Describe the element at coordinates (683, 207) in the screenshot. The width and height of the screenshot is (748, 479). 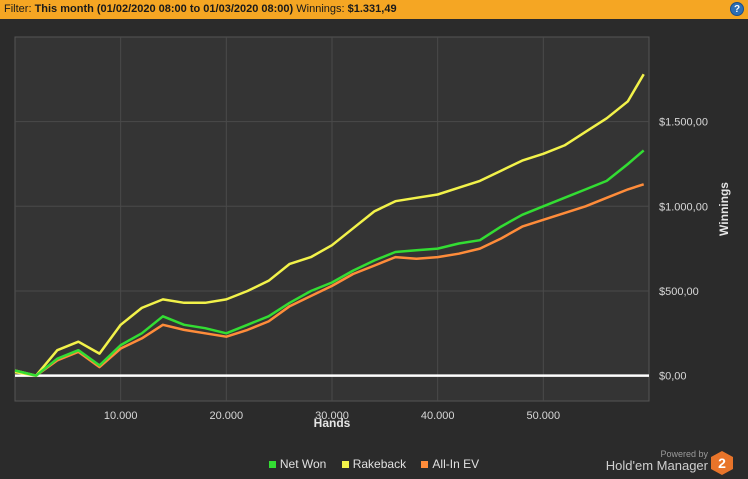
I see `y-tick-label: $1.000,00` at that location.